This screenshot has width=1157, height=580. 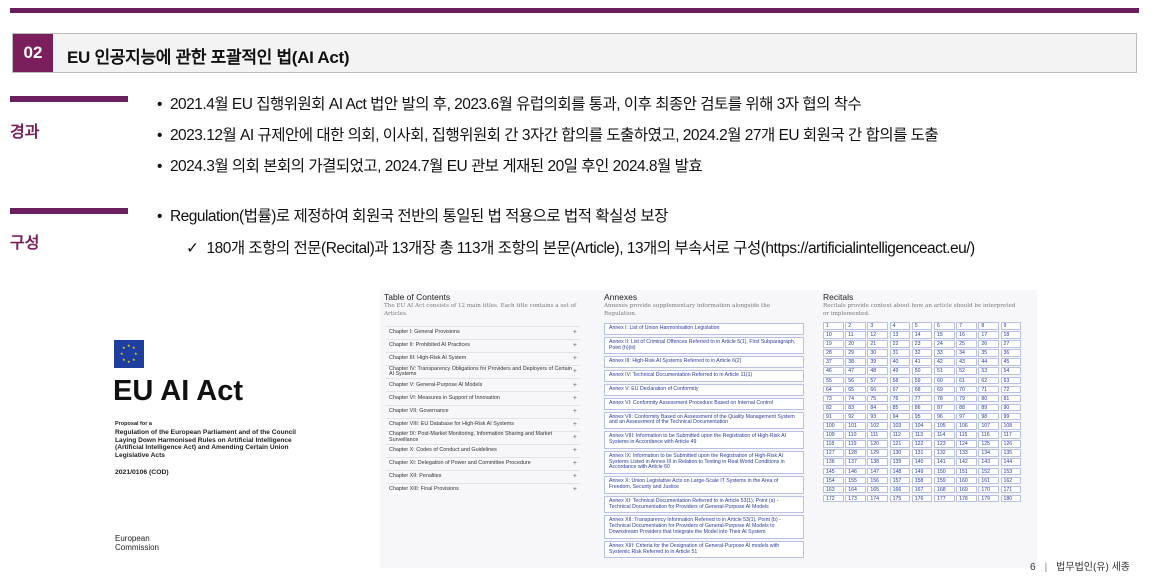 I want to click on recital-link: 47, so click(x=855, y=371).